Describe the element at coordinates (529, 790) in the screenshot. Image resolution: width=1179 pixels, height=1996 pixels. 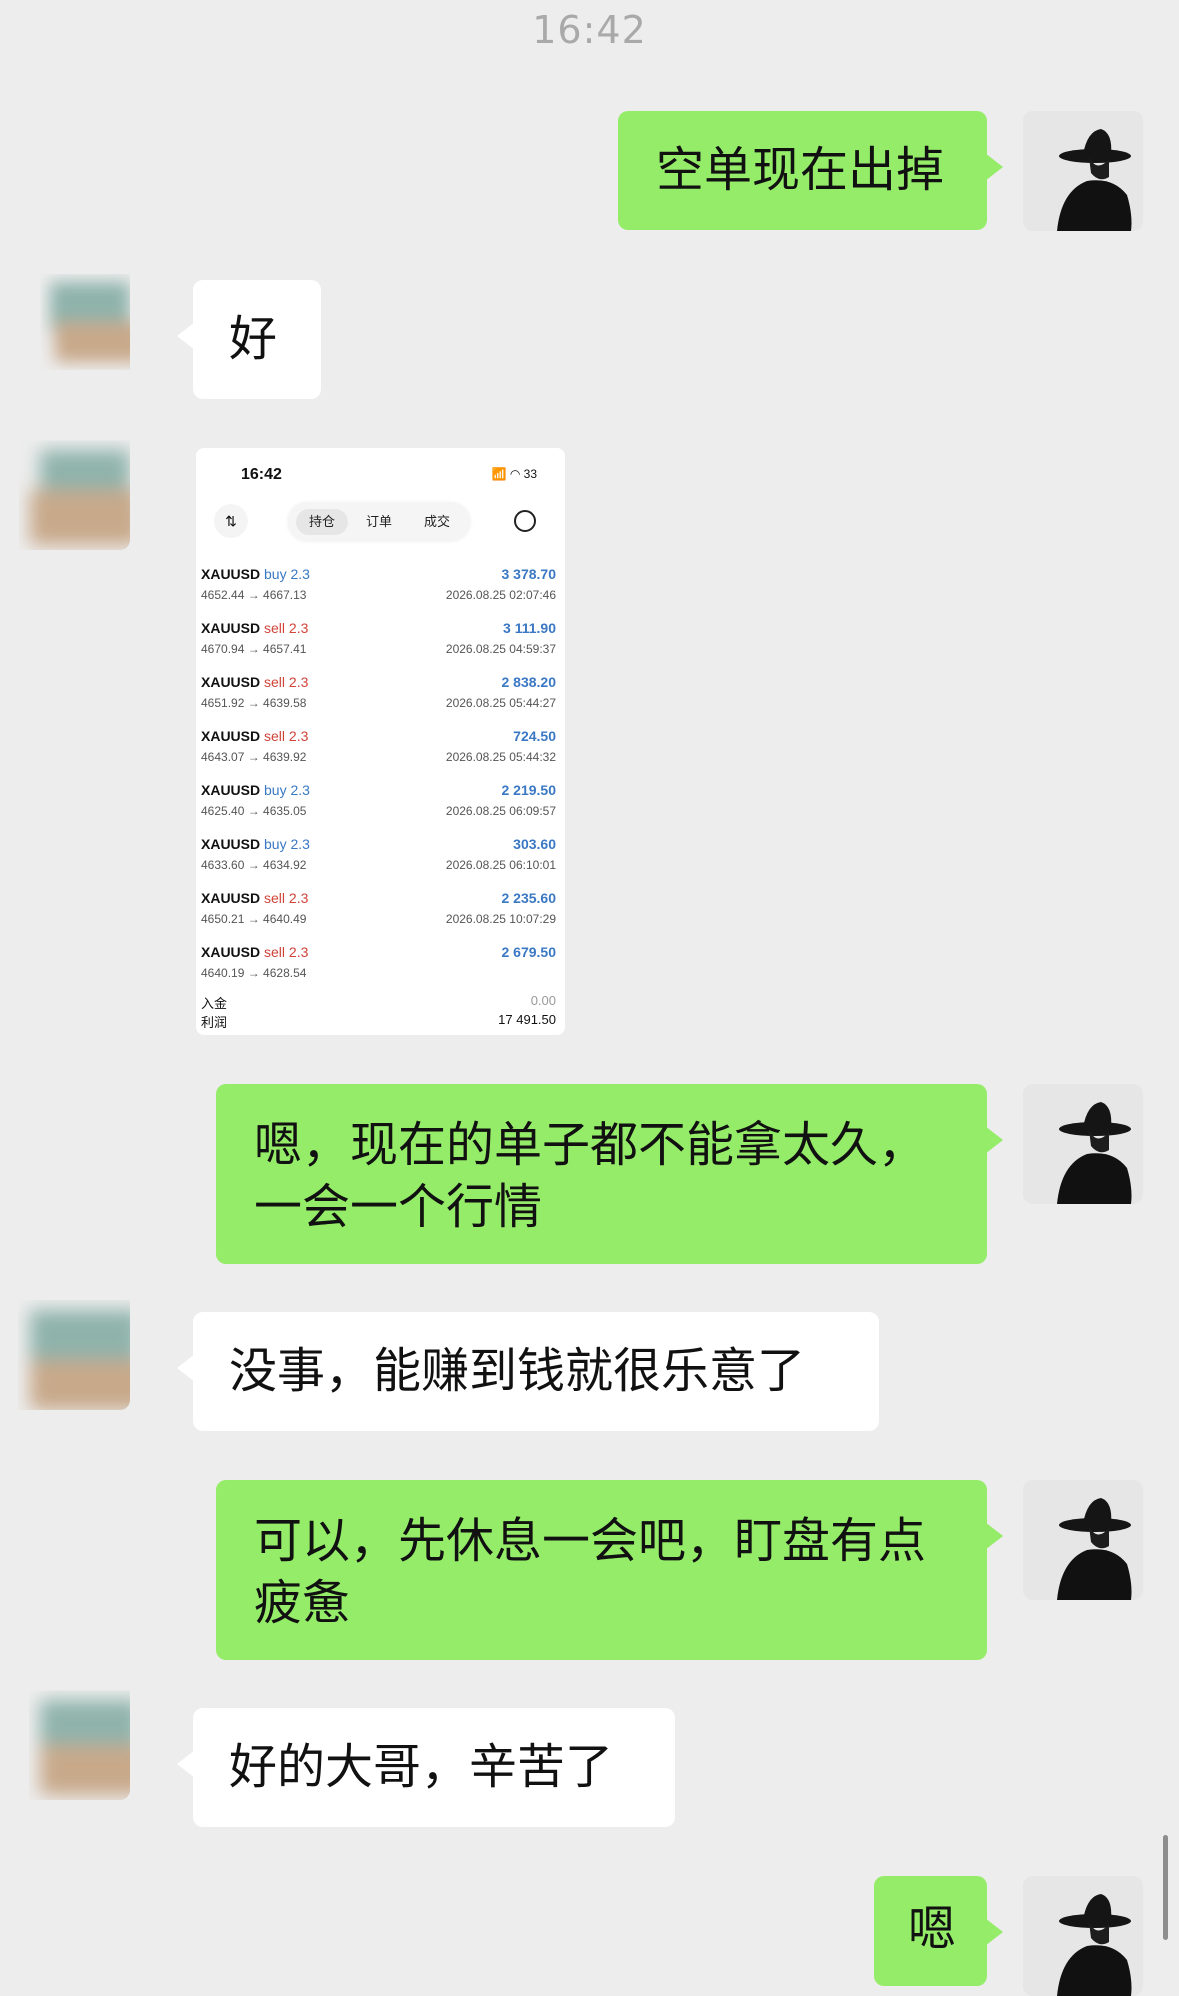
I see `trade-profit: 2 219.50` at that location.